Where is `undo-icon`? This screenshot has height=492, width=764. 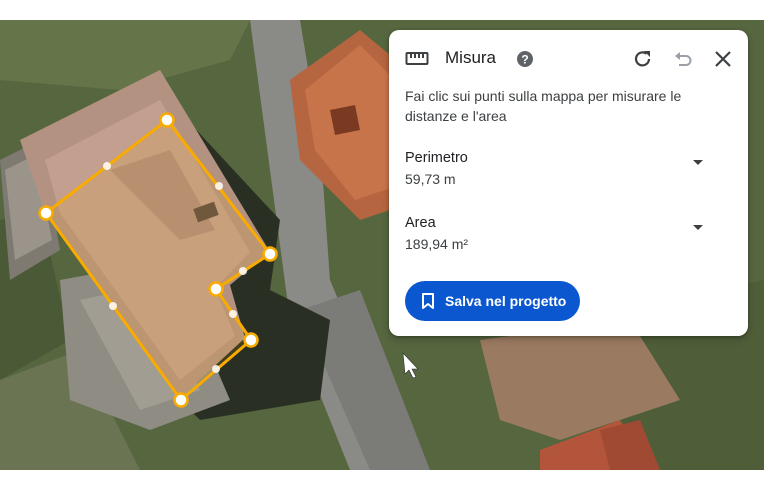
undo-icon is located at coordinates (683, 59).